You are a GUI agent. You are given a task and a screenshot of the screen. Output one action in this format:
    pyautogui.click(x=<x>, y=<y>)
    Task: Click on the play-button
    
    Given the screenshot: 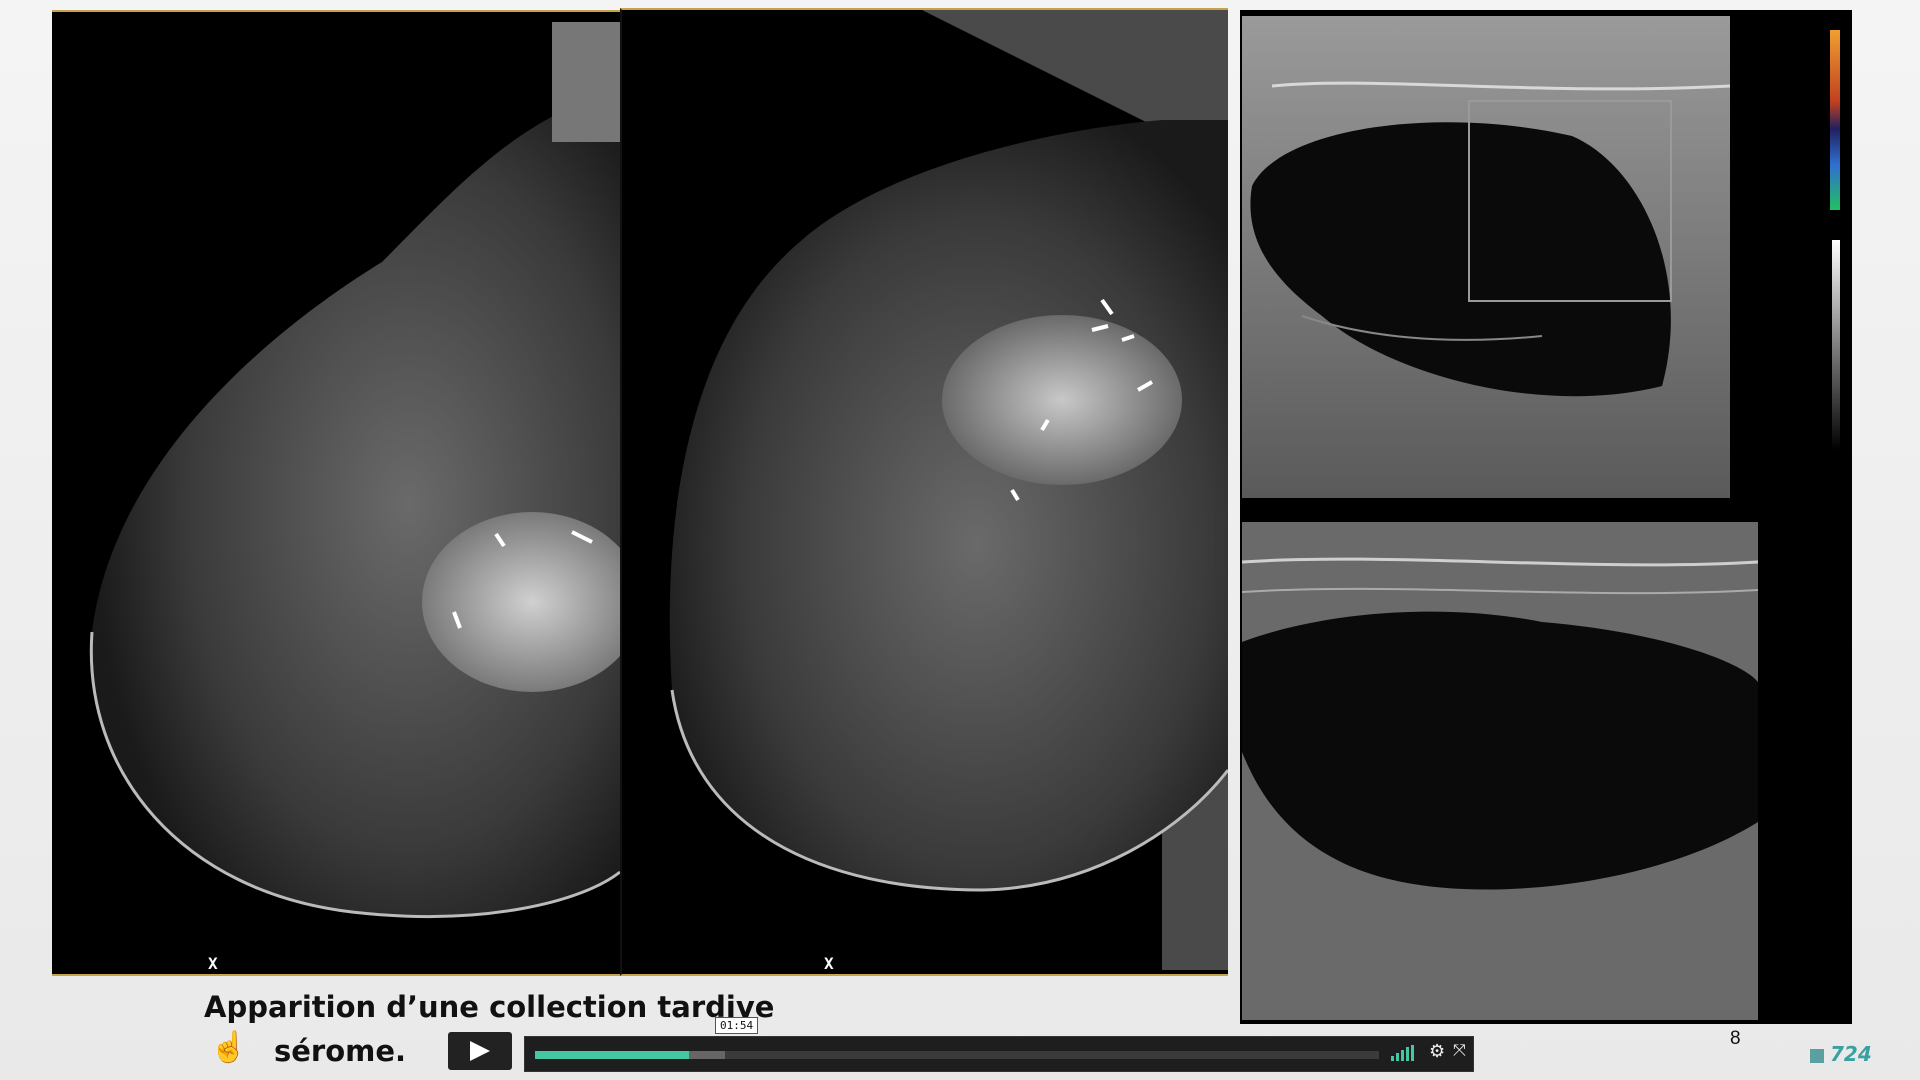 What is the action you would take?
    pyautogui.click(x=480, y=1051)
    